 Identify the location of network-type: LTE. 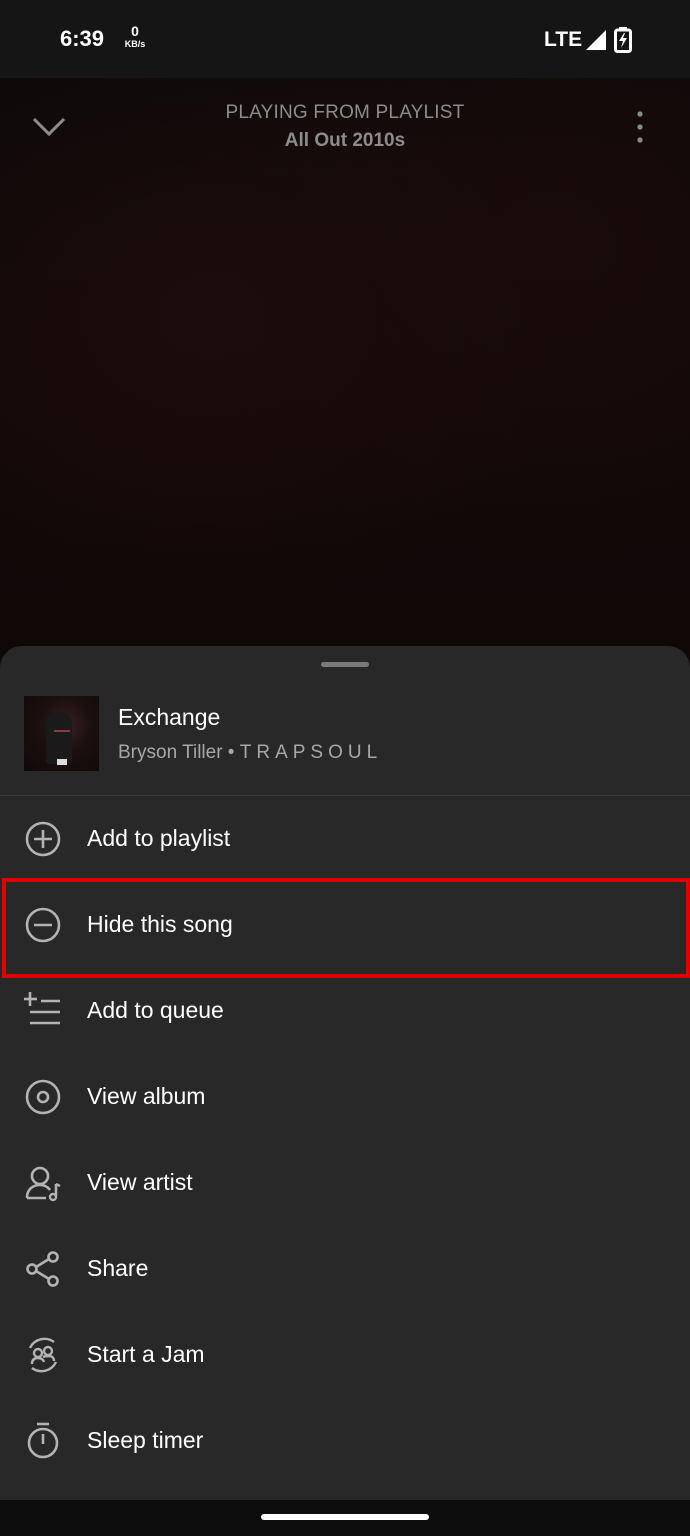
(563, 39).